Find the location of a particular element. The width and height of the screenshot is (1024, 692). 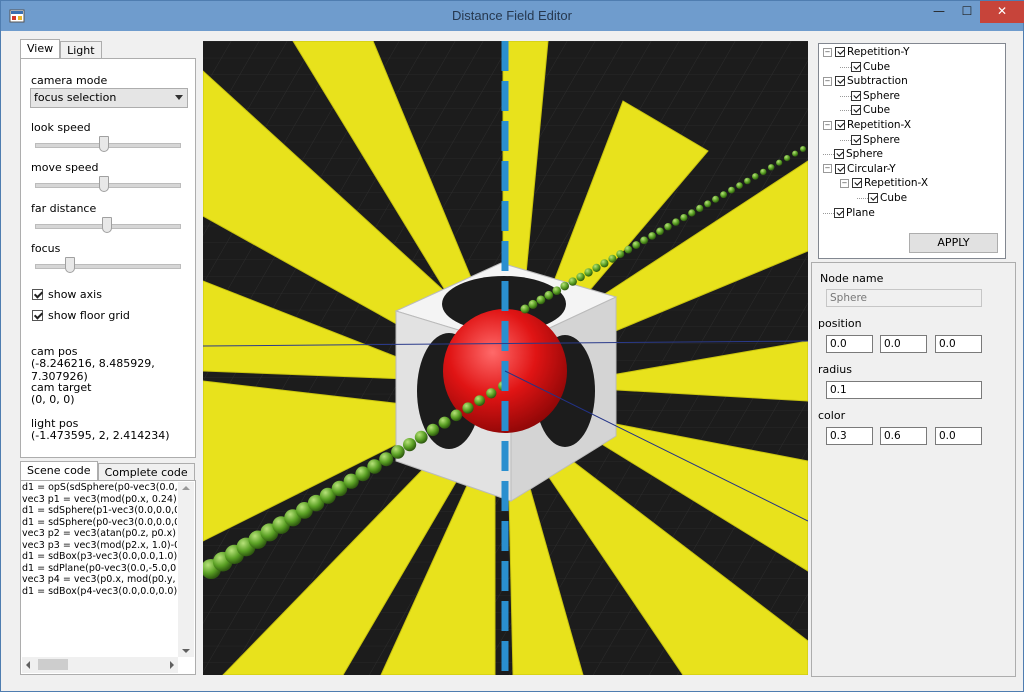

tree-node: − Subtraction is located at coordinates (865, 81).